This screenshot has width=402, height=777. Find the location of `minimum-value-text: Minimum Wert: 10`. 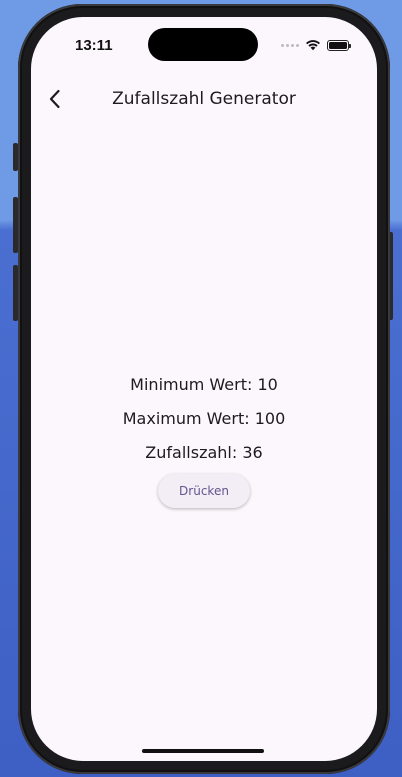

minimum-value-text: Minimum Wert: 10 is located at coordinates (204, 384).